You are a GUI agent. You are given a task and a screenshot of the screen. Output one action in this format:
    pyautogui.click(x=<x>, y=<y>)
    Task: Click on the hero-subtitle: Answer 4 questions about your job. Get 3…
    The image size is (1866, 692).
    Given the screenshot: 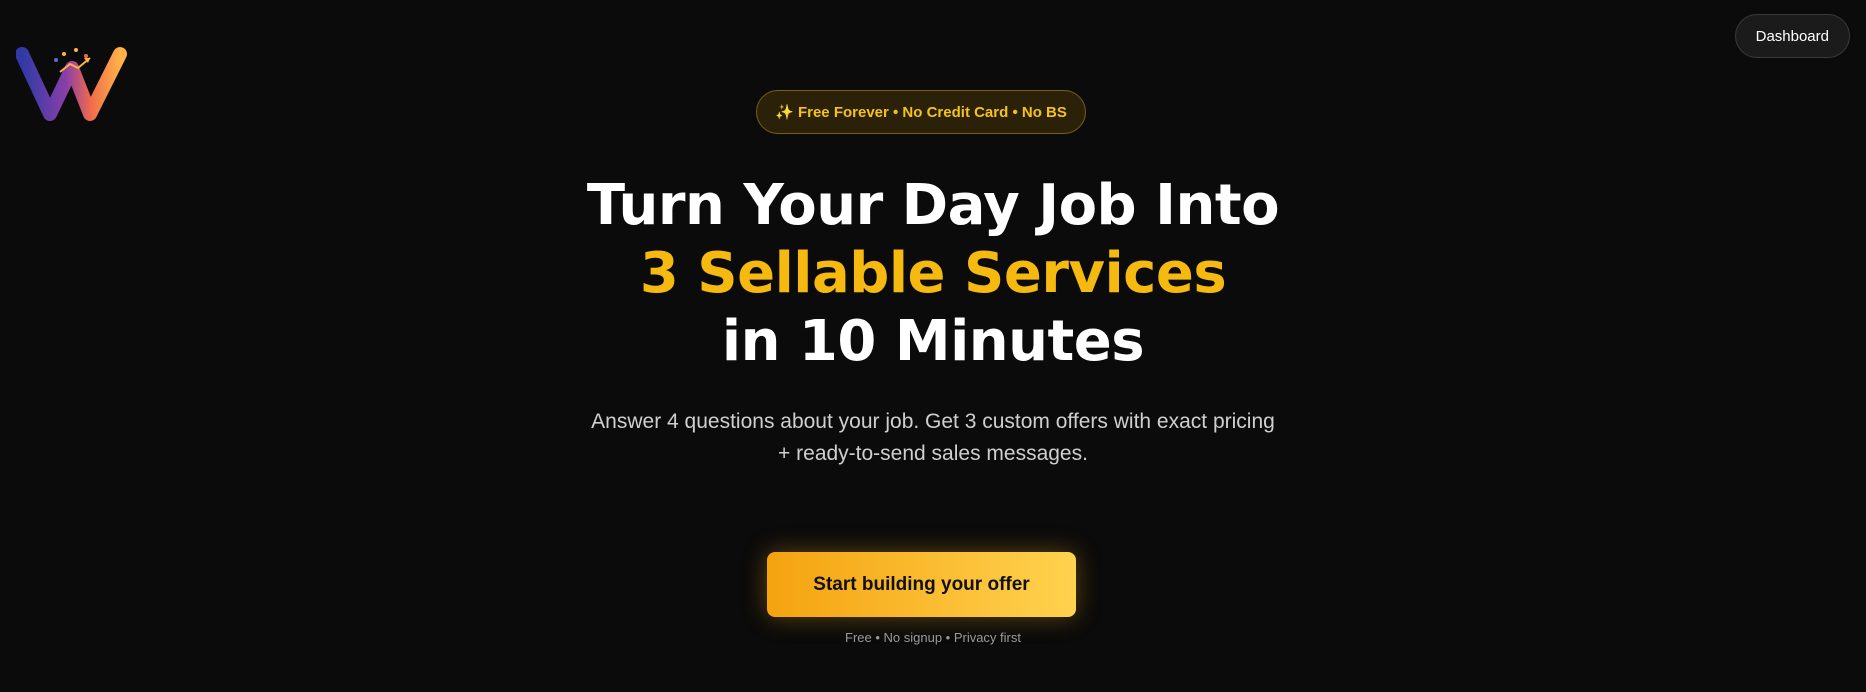 What is the action you would take?
    pyautogui.click(x=933, y=437)
    